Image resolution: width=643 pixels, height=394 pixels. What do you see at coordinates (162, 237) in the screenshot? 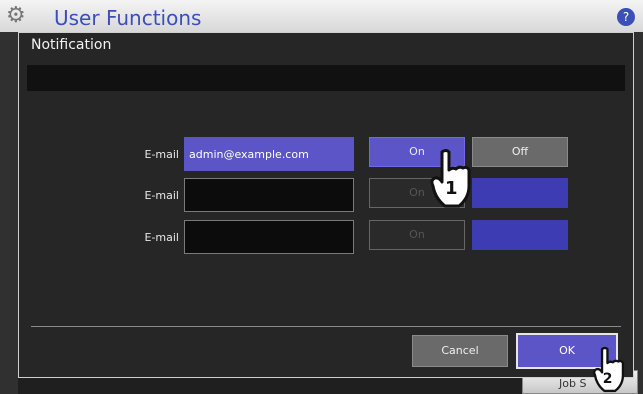
I see `email-label-3: E-mail` at bounding box center [162, 237].